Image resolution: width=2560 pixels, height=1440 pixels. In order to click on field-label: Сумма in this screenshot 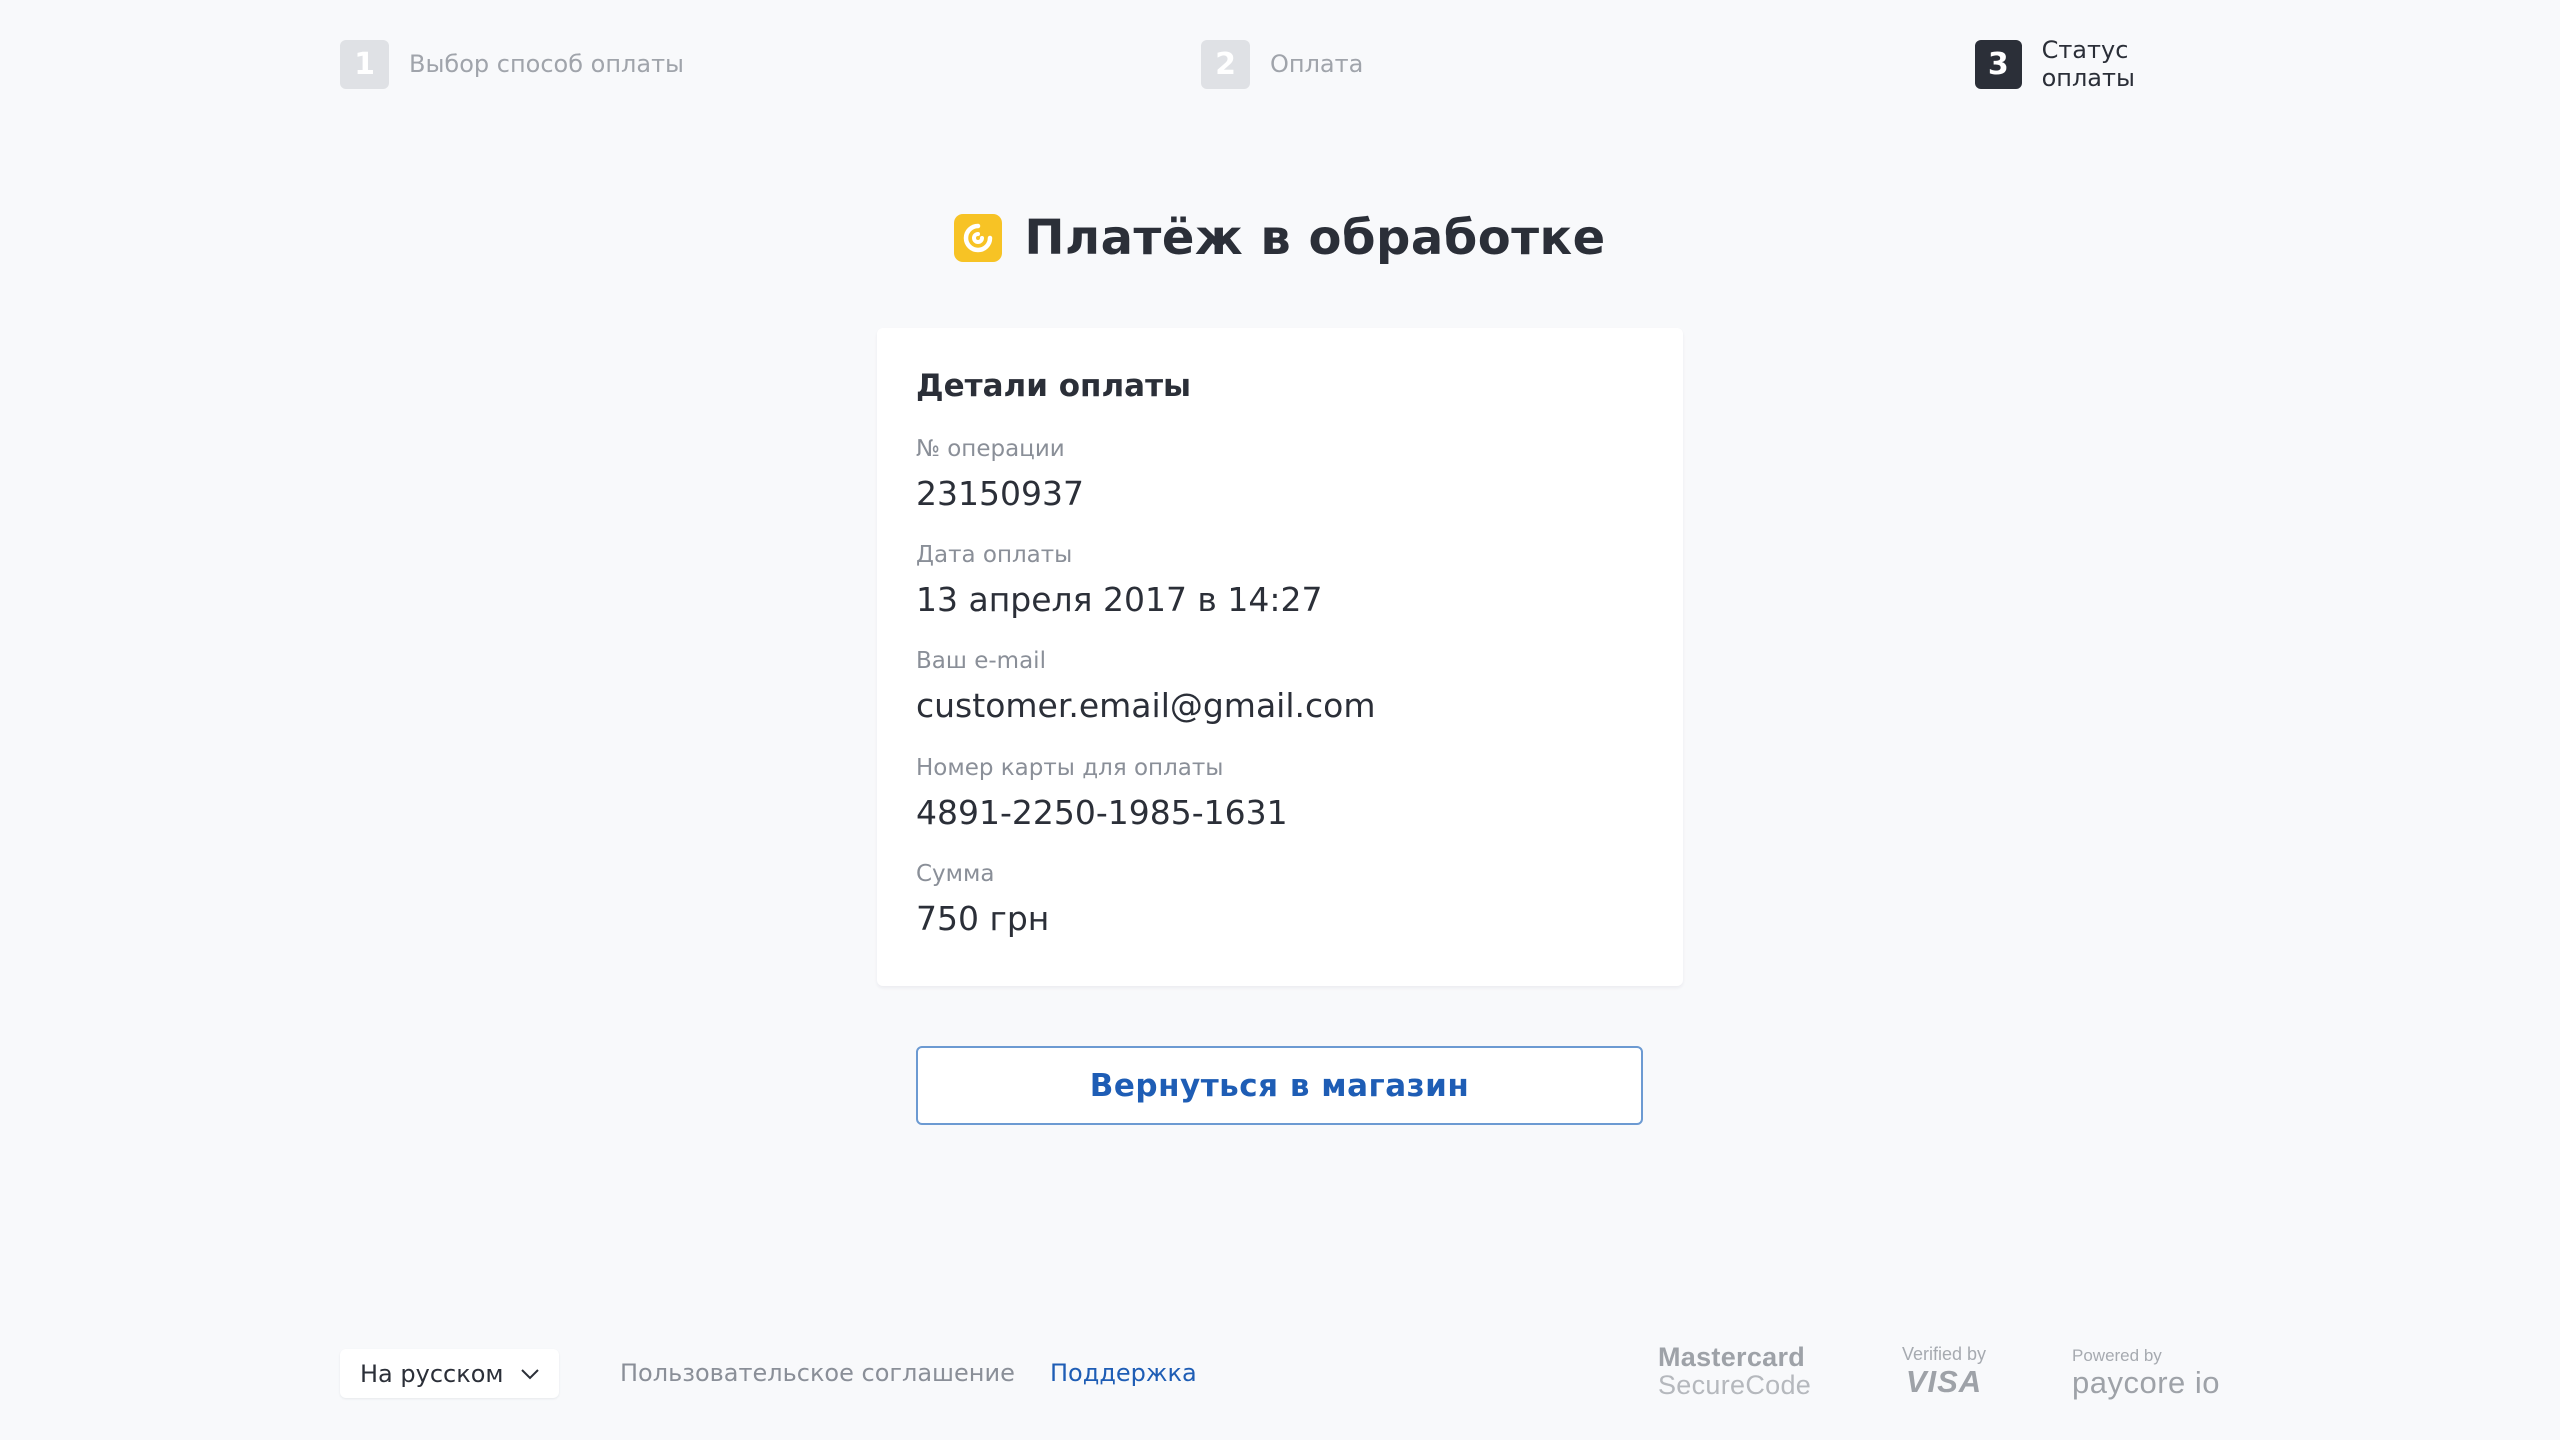, I will do `click(955, 873)`.